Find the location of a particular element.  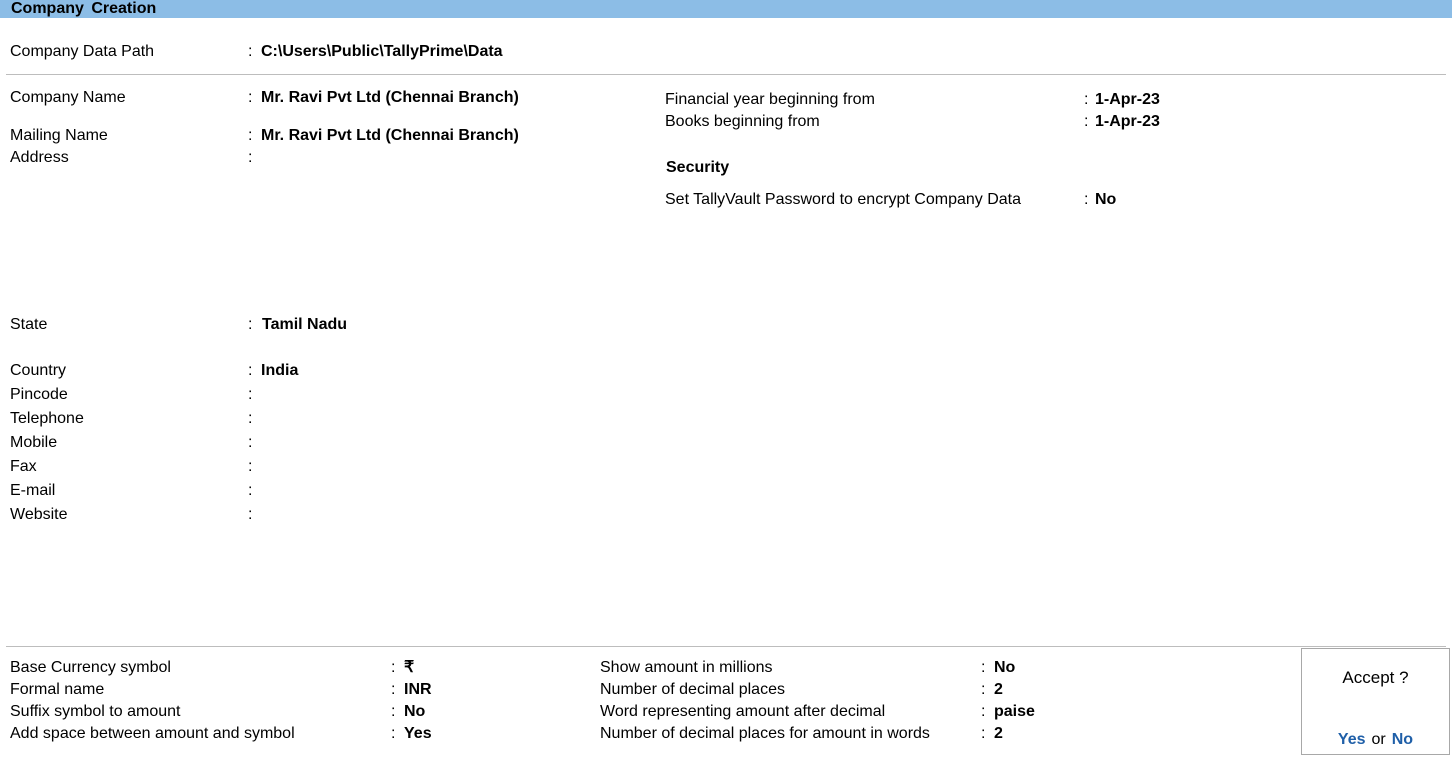

title-bar: Company Creation is located at coordinates (726, 9).